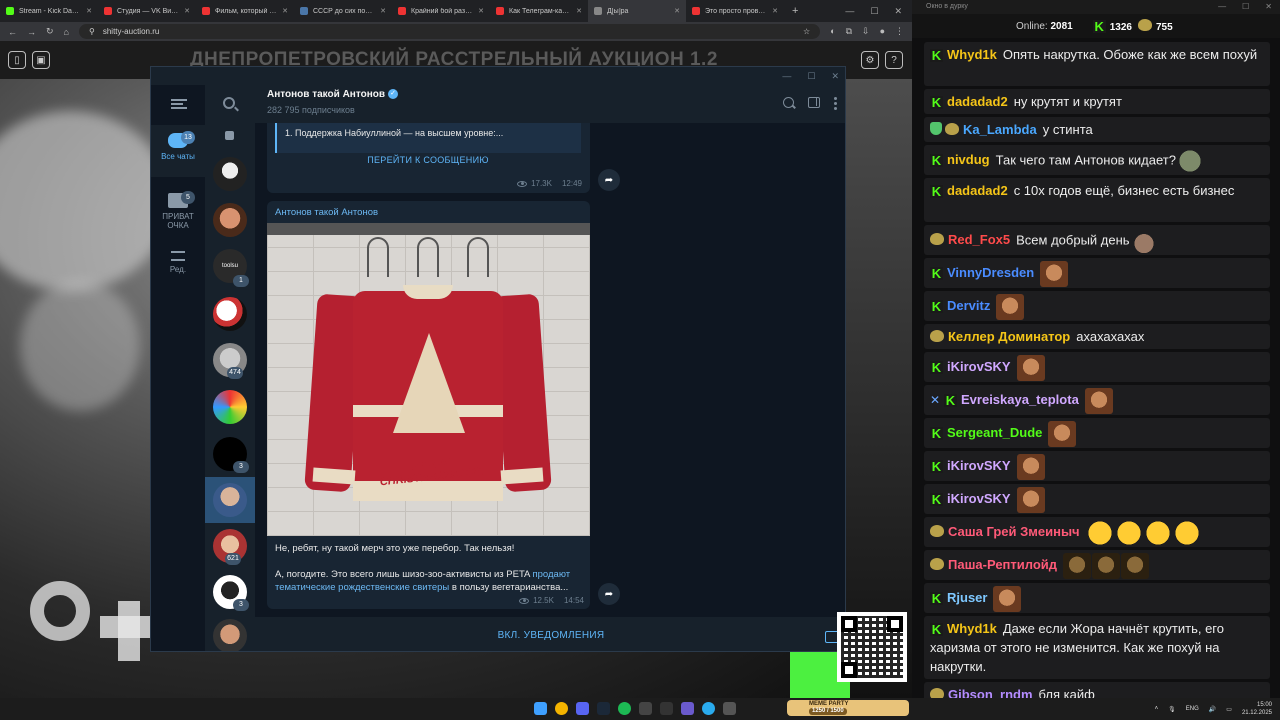  Describe the element at coordinates (1020, 399) in the screenshot. I see `chat-username: Evreiskaya_teplota` at that location.